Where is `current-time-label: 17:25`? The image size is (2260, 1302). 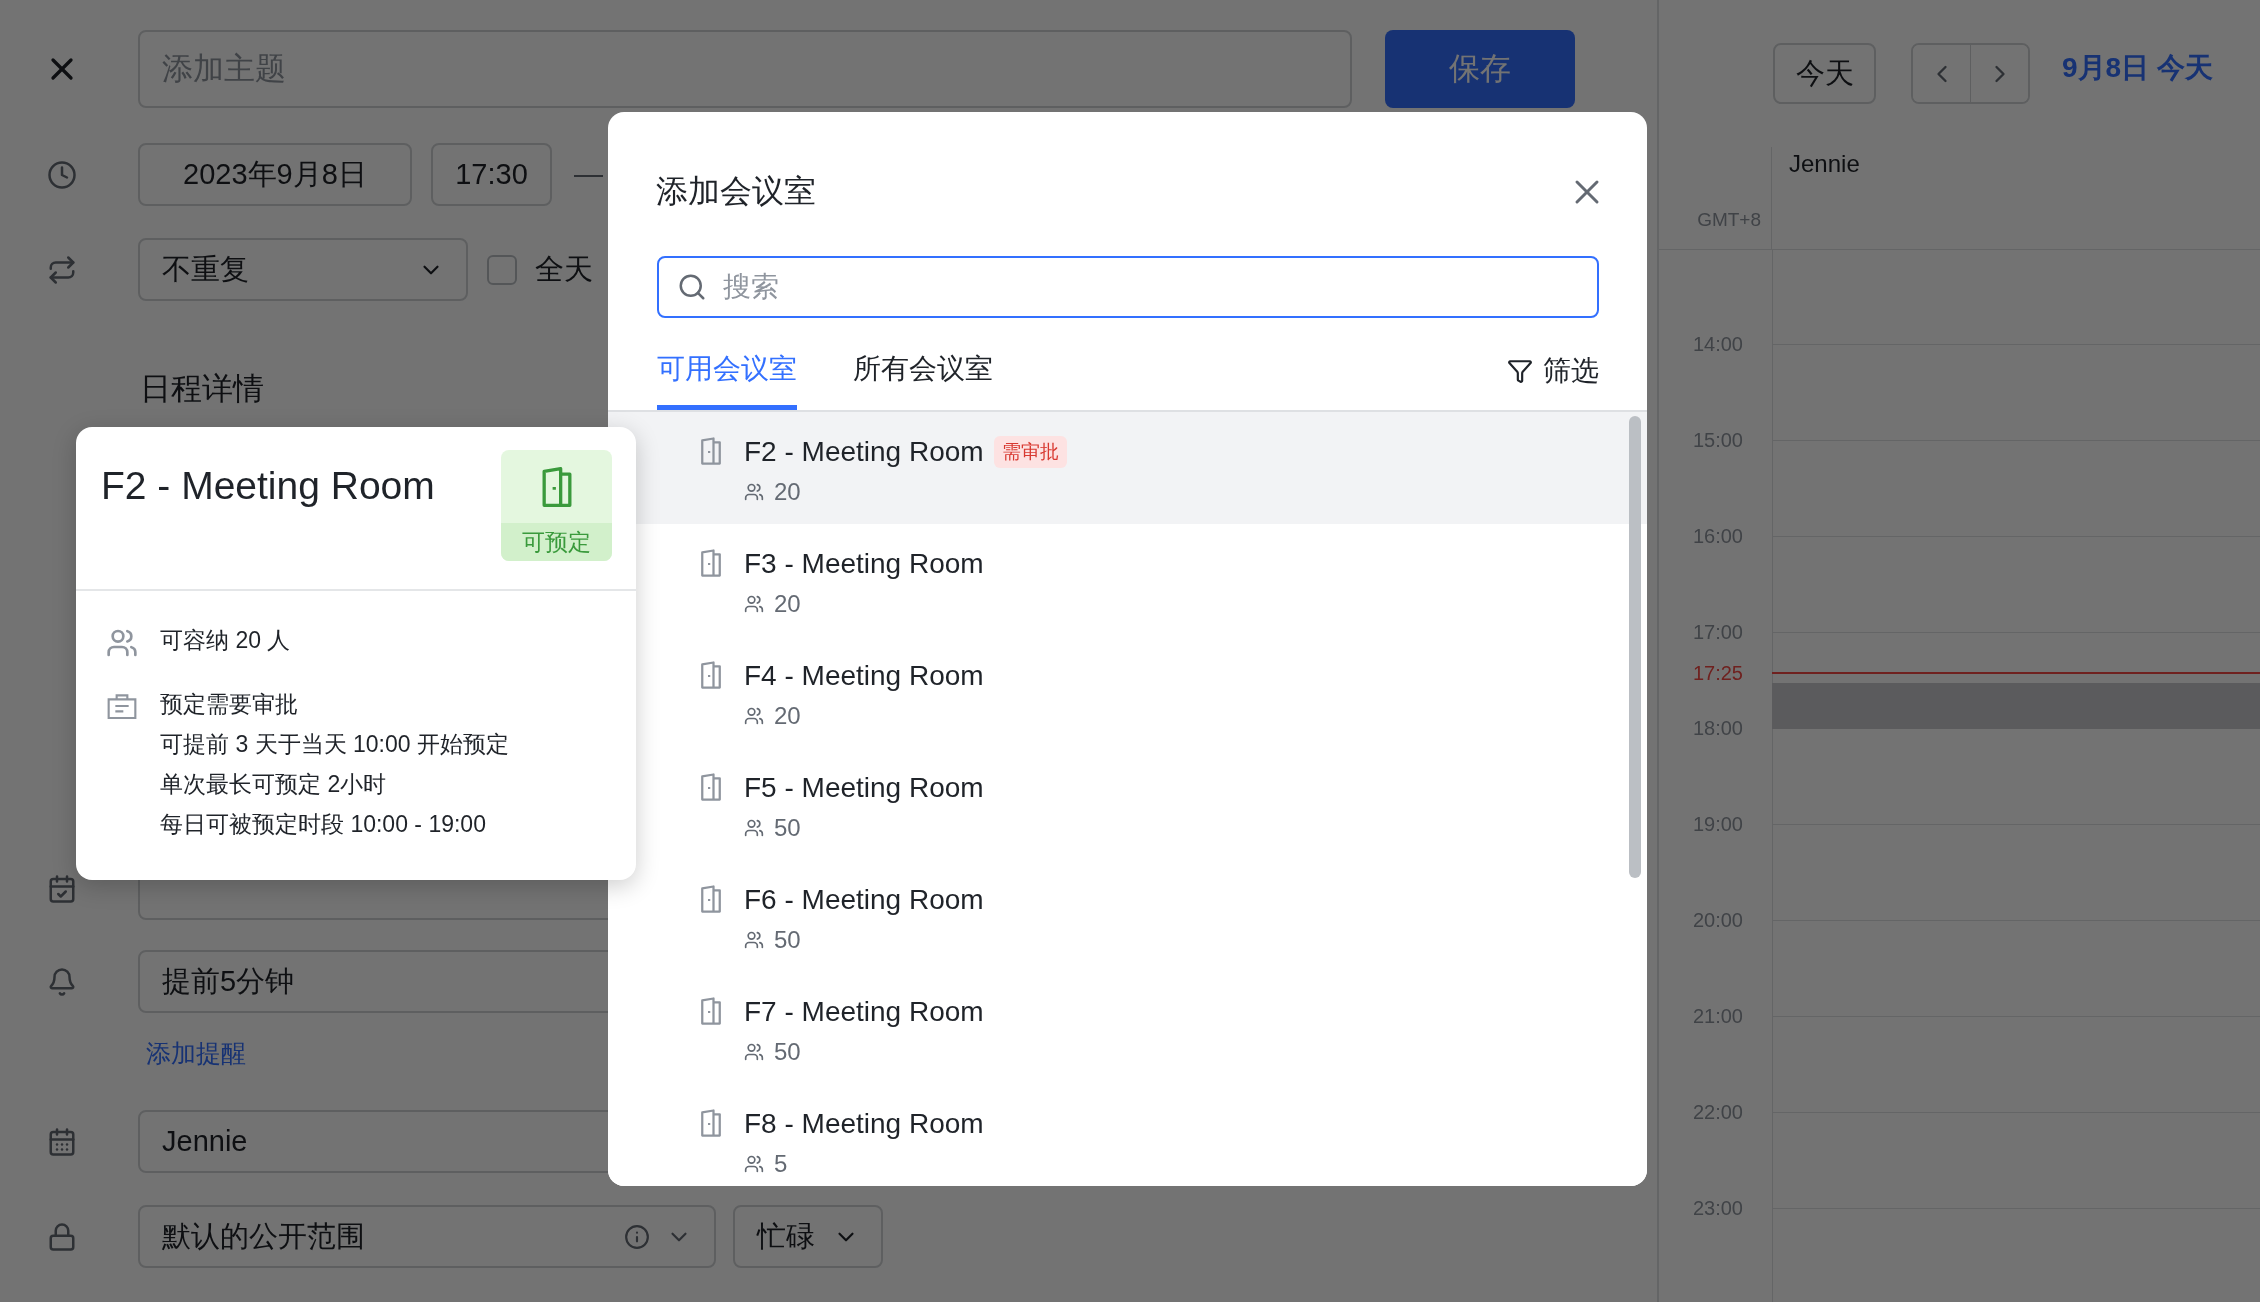 current-time-label: 17:25 is located at coordinates (1717, 673).